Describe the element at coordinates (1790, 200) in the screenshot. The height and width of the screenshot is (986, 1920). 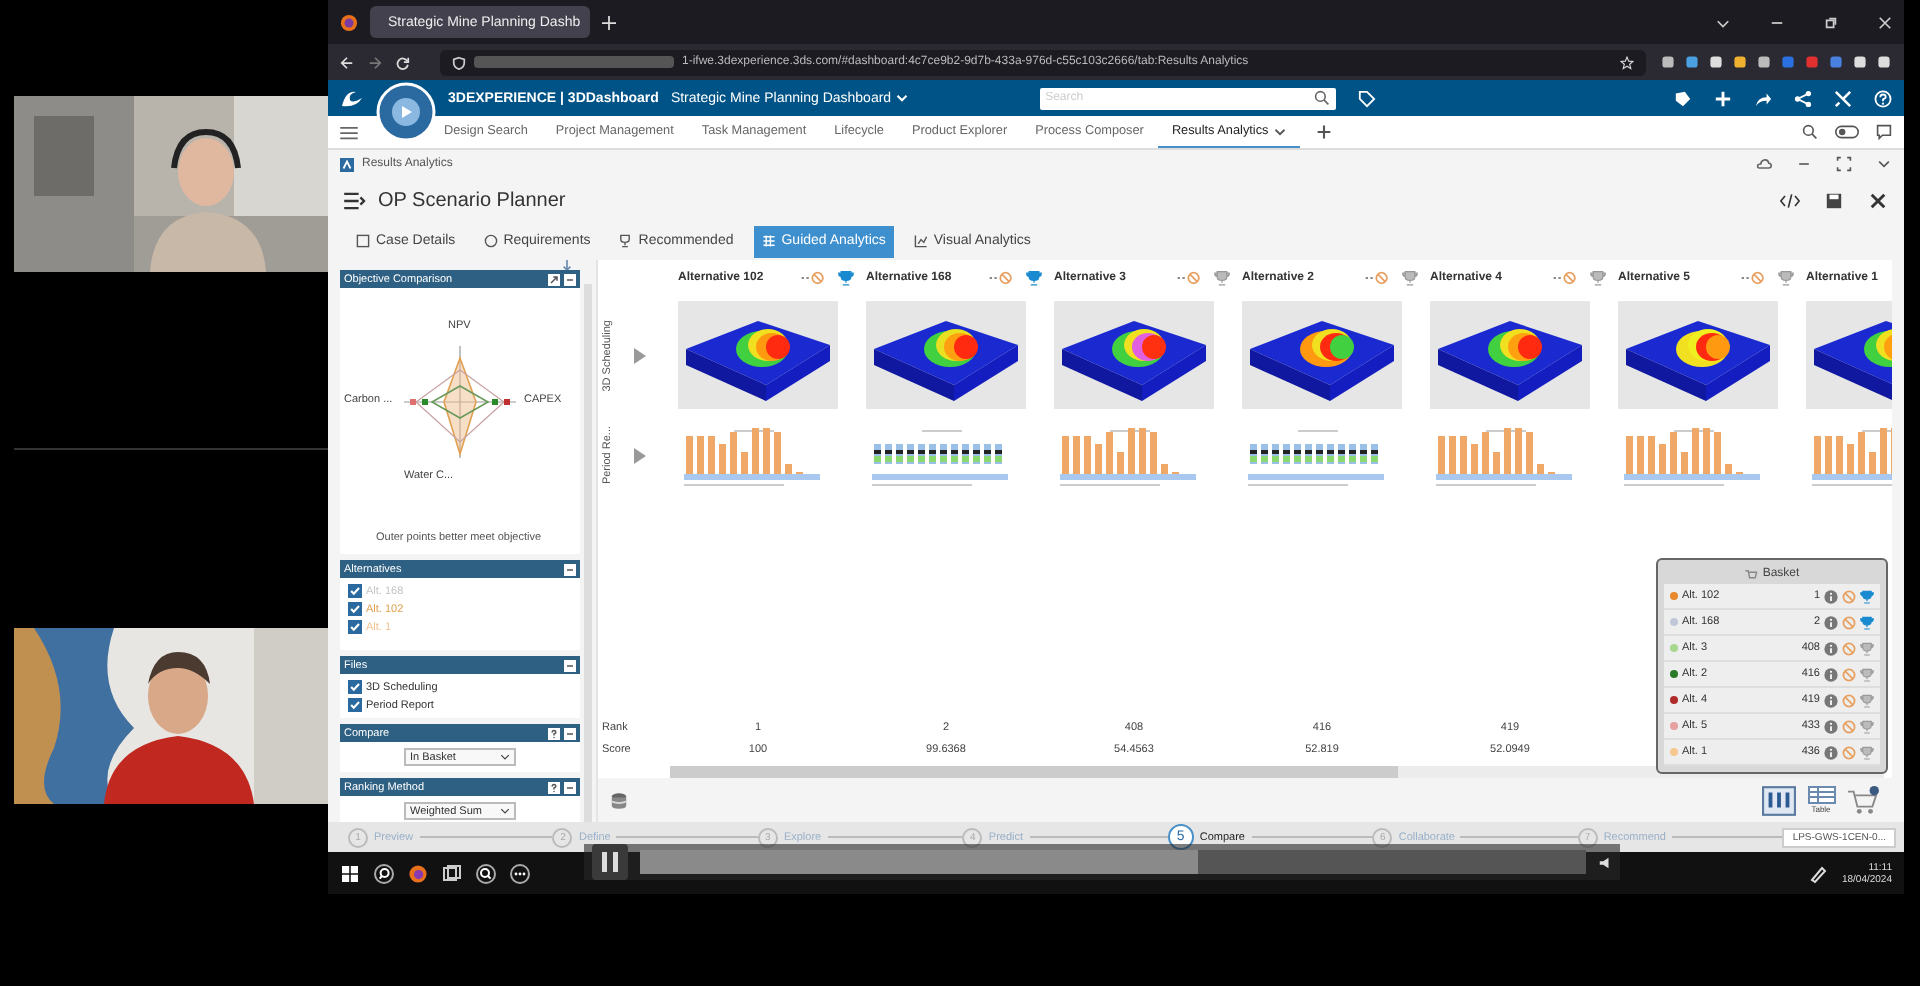
I see `code-icon` at that location.